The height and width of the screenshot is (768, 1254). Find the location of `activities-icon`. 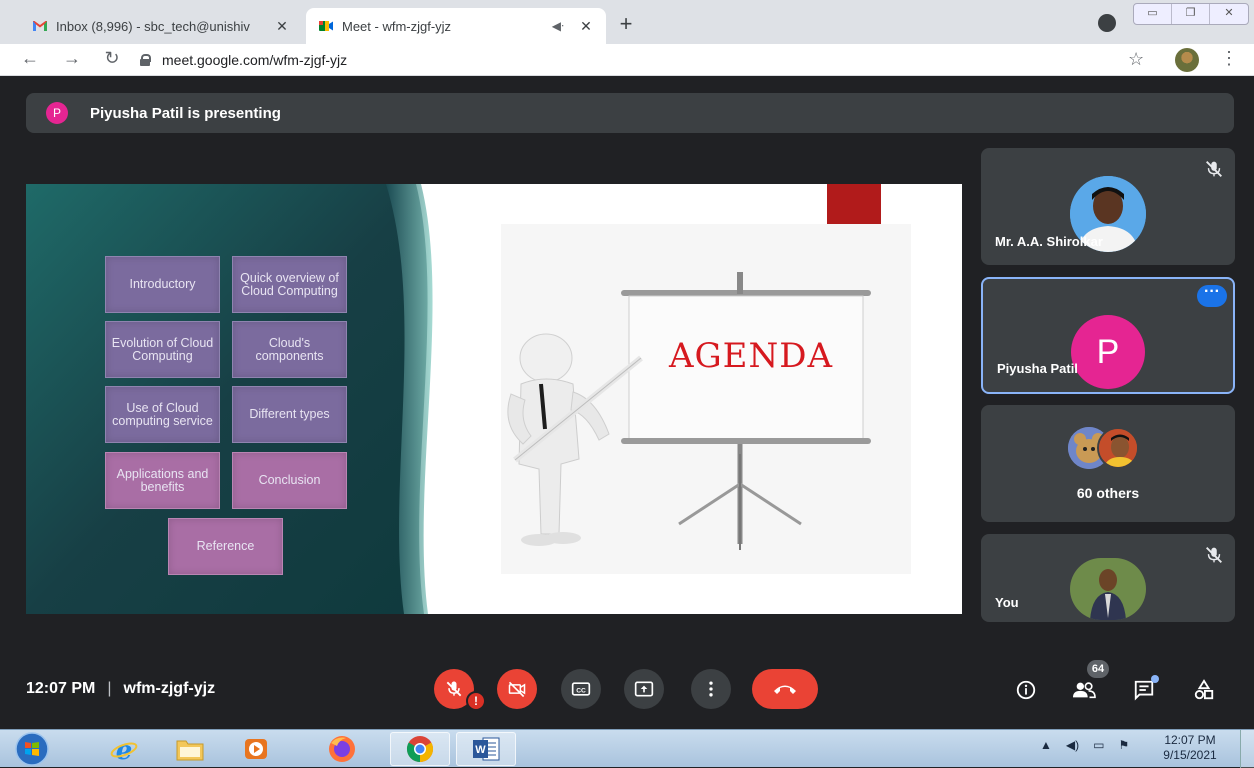

activities-icon is located at coordinates (1204, 689).